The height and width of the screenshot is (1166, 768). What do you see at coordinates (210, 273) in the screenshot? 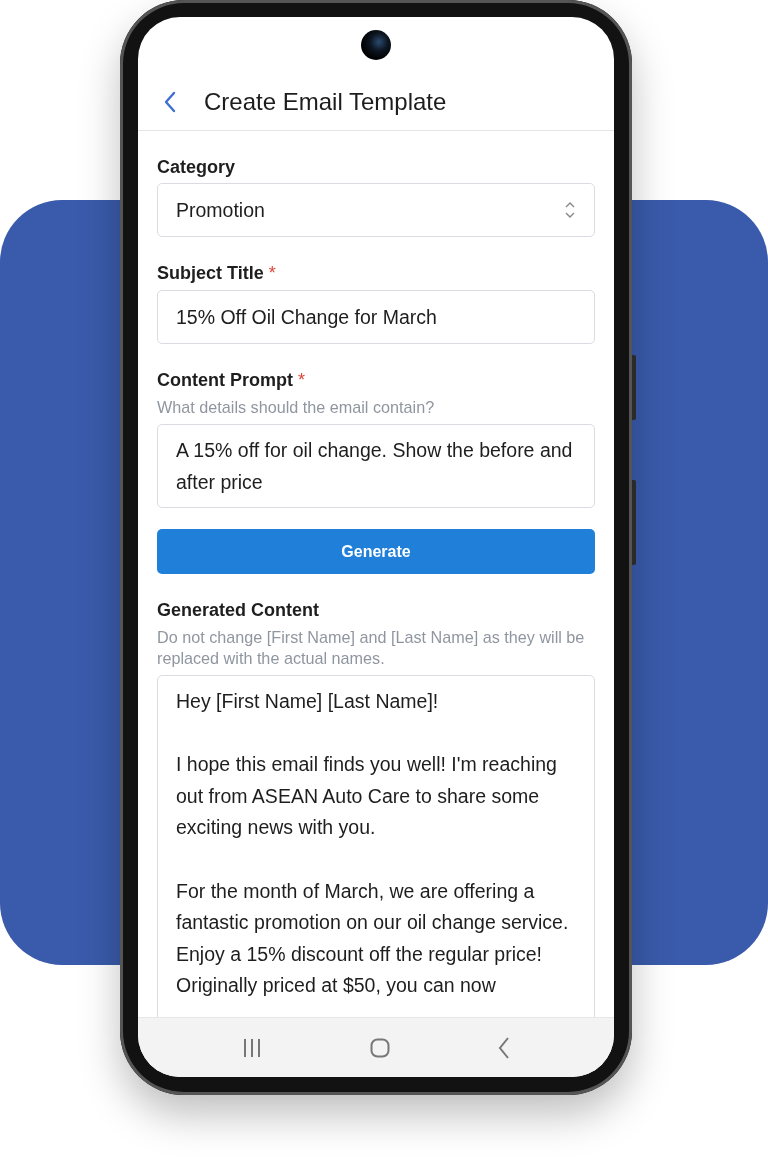
I see `field-label: Subject Title` at bounding box center [210, 273].